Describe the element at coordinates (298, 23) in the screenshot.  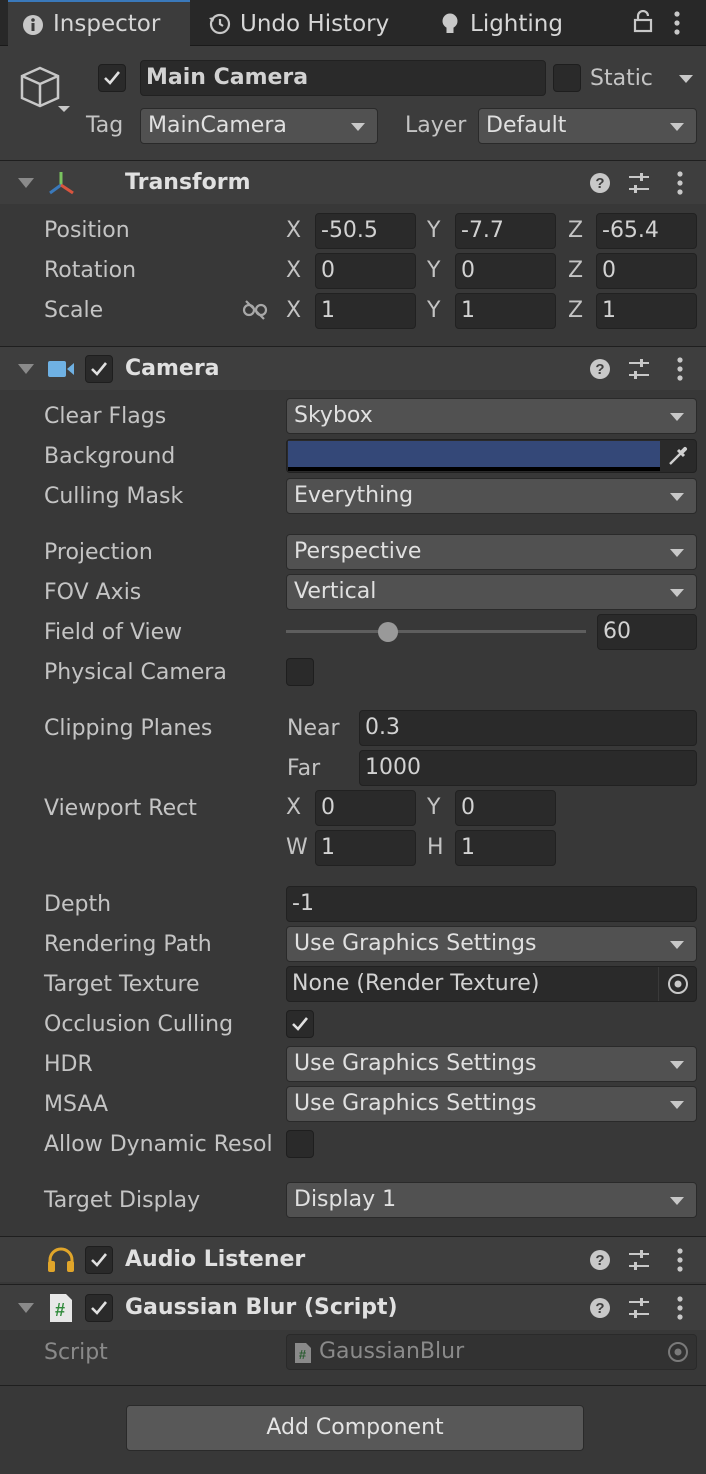
I see `tab-undo-history: Undo History` at that location.